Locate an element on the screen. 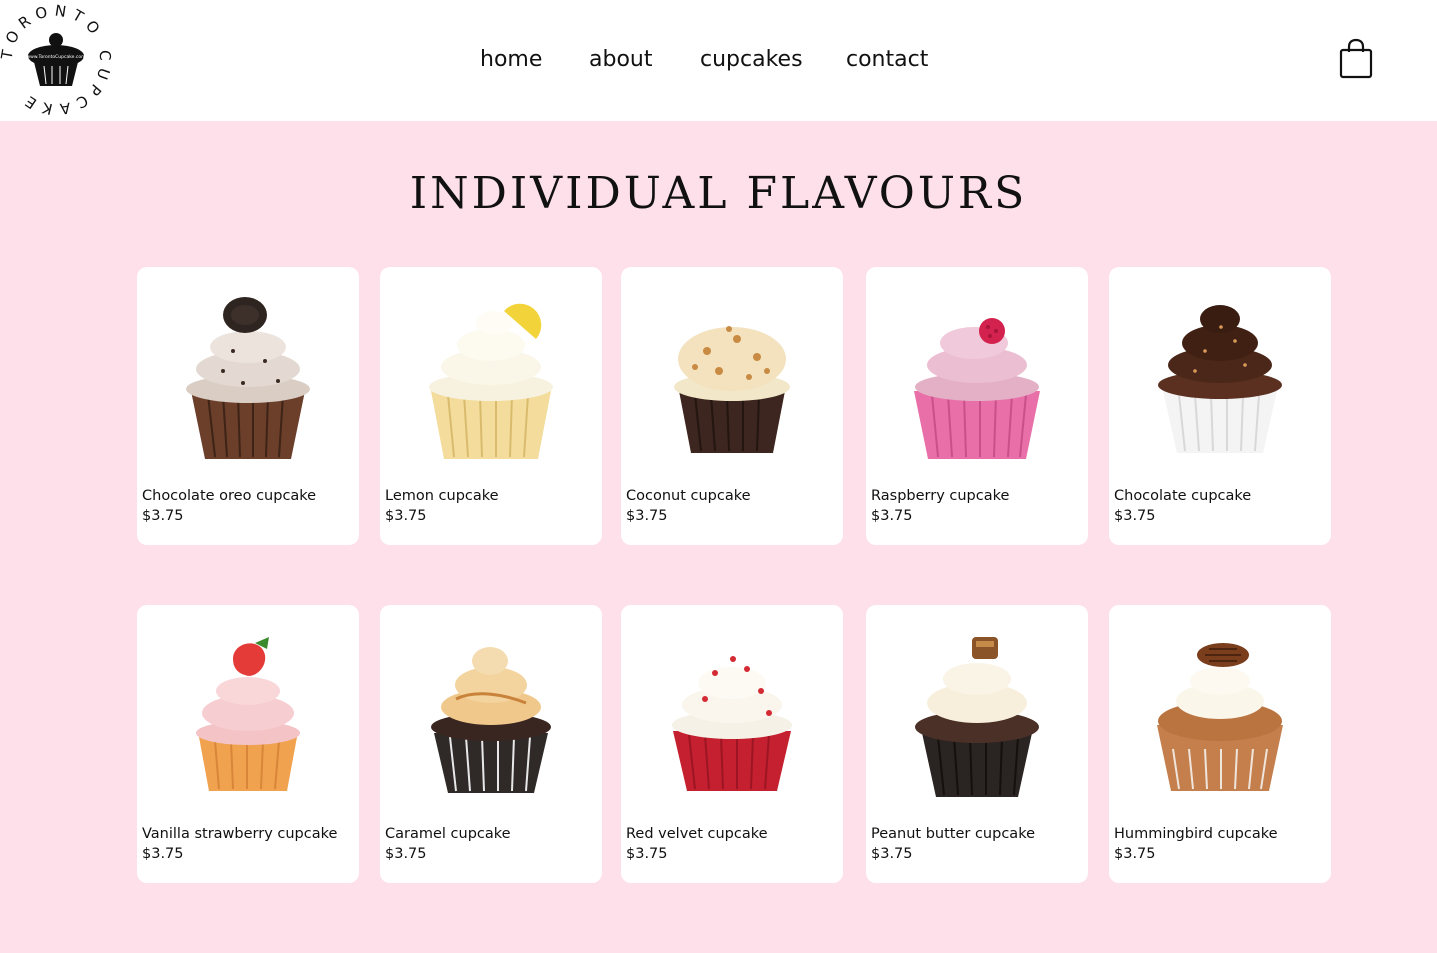  product-card-coconut: Coconut cupcake $3.75 is located at coordinates (732, 406).